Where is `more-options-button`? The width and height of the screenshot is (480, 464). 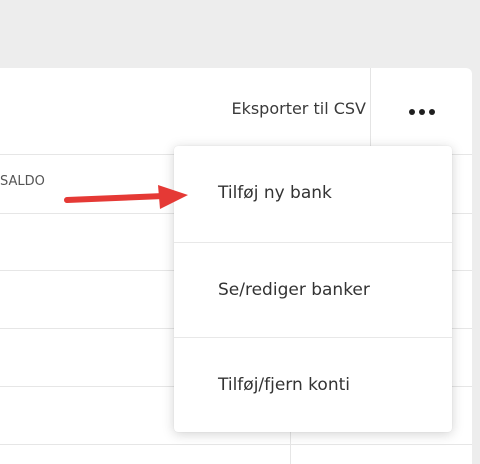
more-options-button is located at coordinates (421, 111).